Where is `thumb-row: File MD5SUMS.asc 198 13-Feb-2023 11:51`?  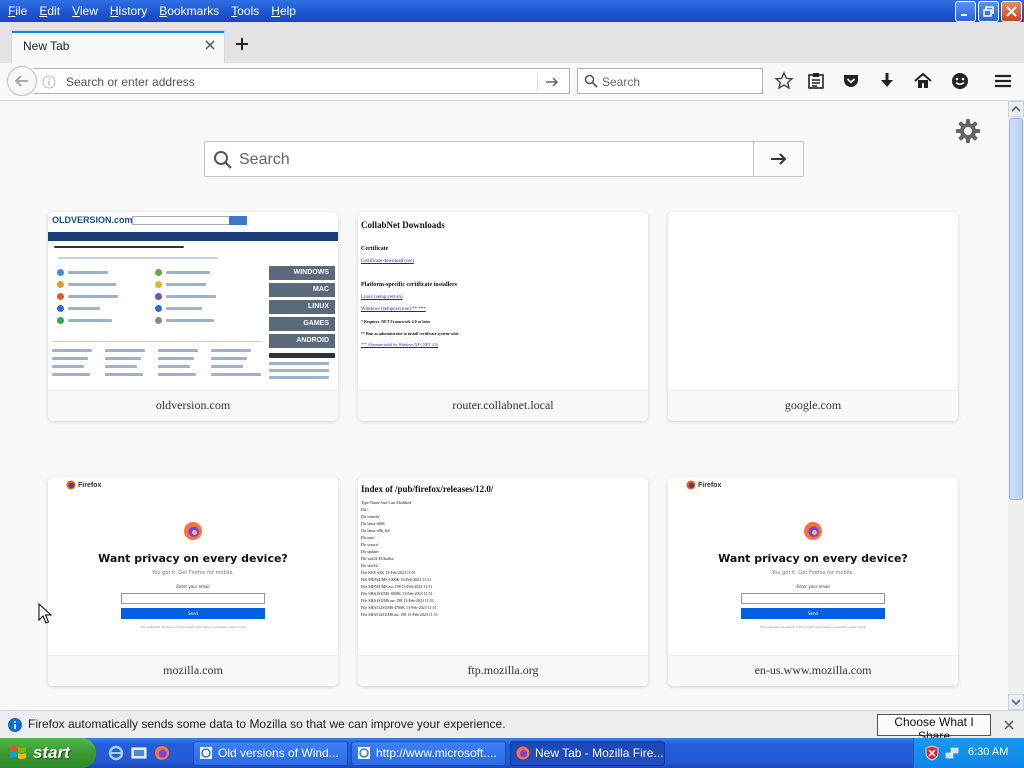 thumb-row: File MD5SUMS.asc 198 13-Feb-2023 11:51 is located at coordinates (397, 586).